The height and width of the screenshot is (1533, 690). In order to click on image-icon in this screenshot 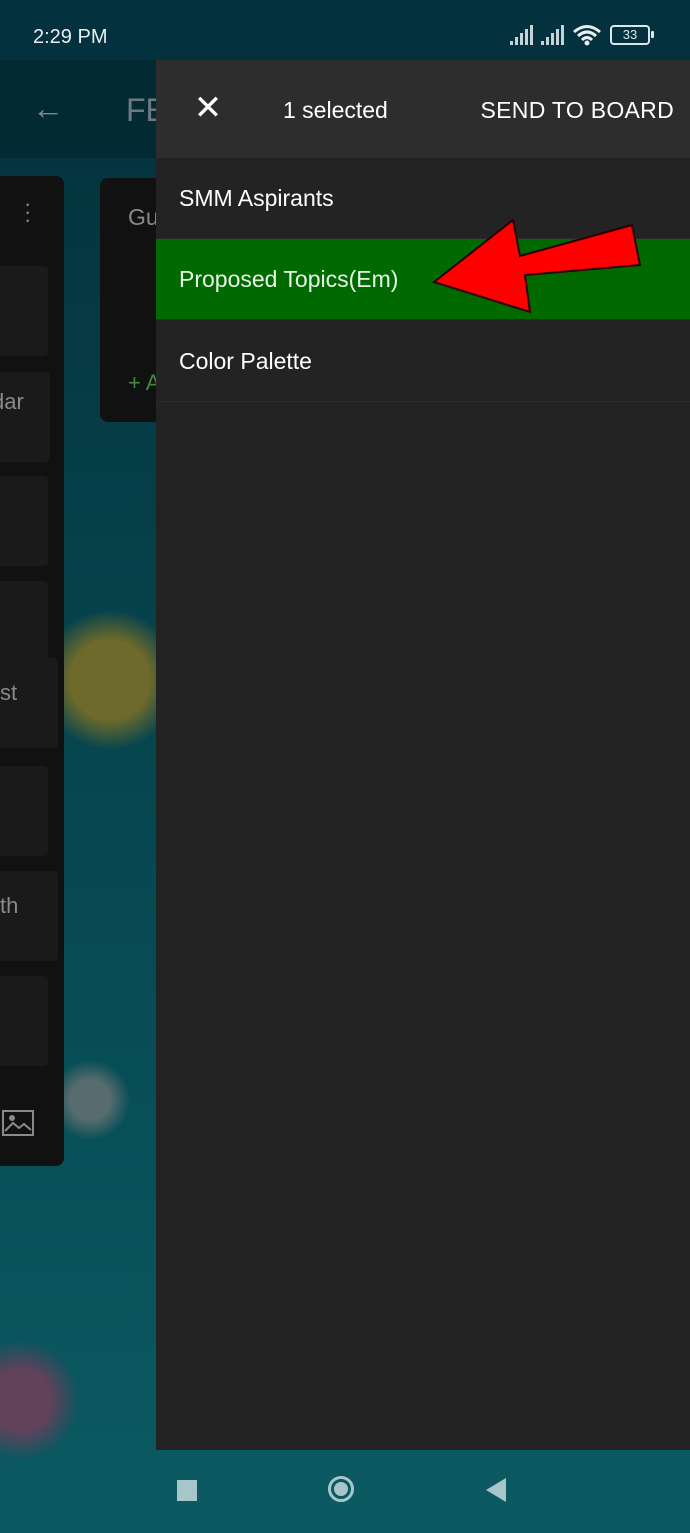, I will do `click(18, 1123)`.